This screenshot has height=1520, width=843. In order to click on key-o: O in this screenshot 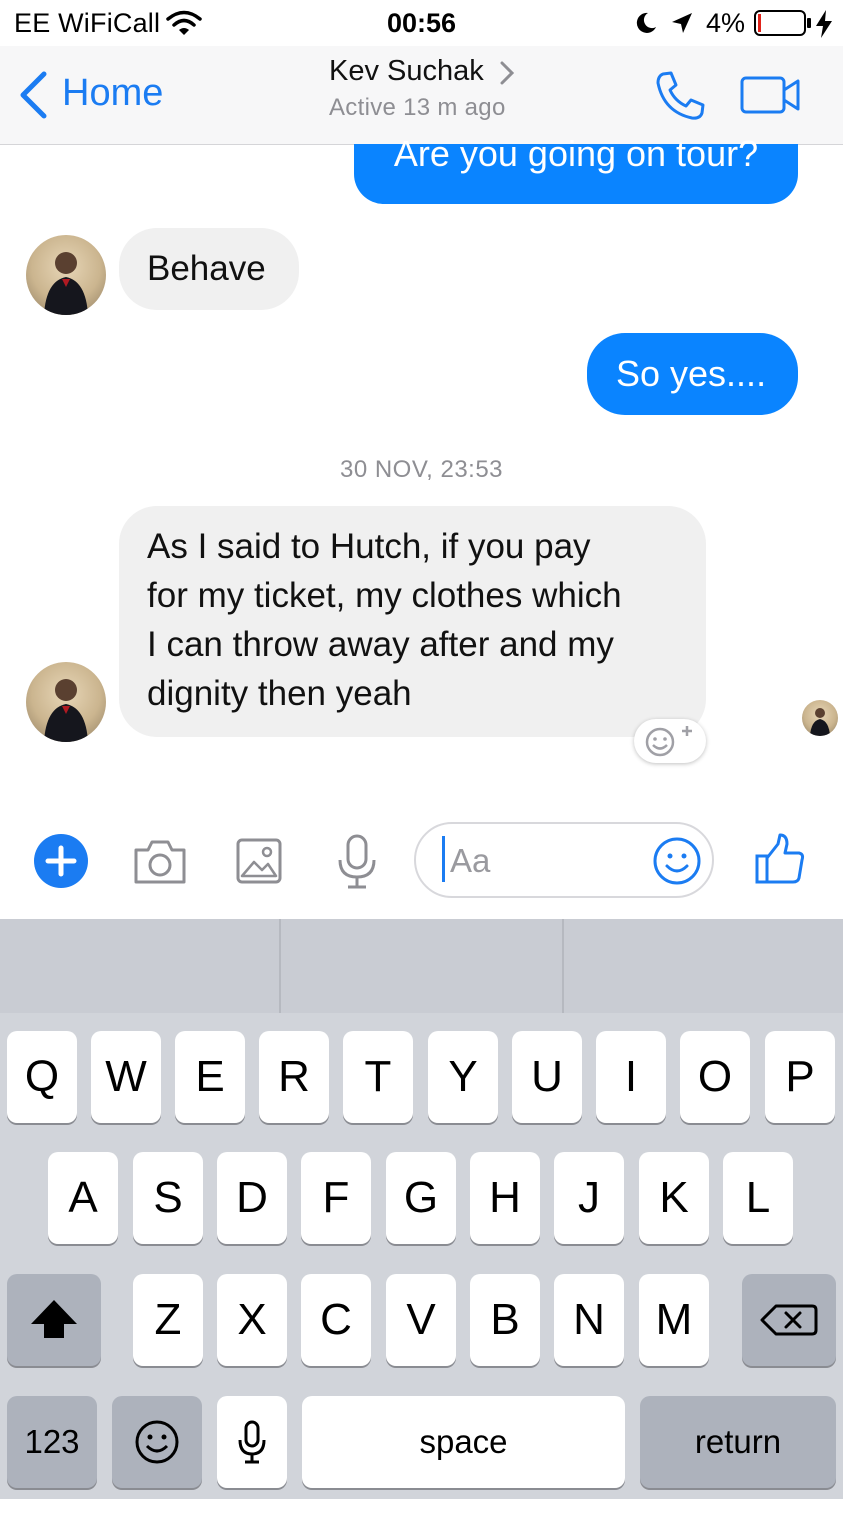, I will do `click(715, 1077)`.